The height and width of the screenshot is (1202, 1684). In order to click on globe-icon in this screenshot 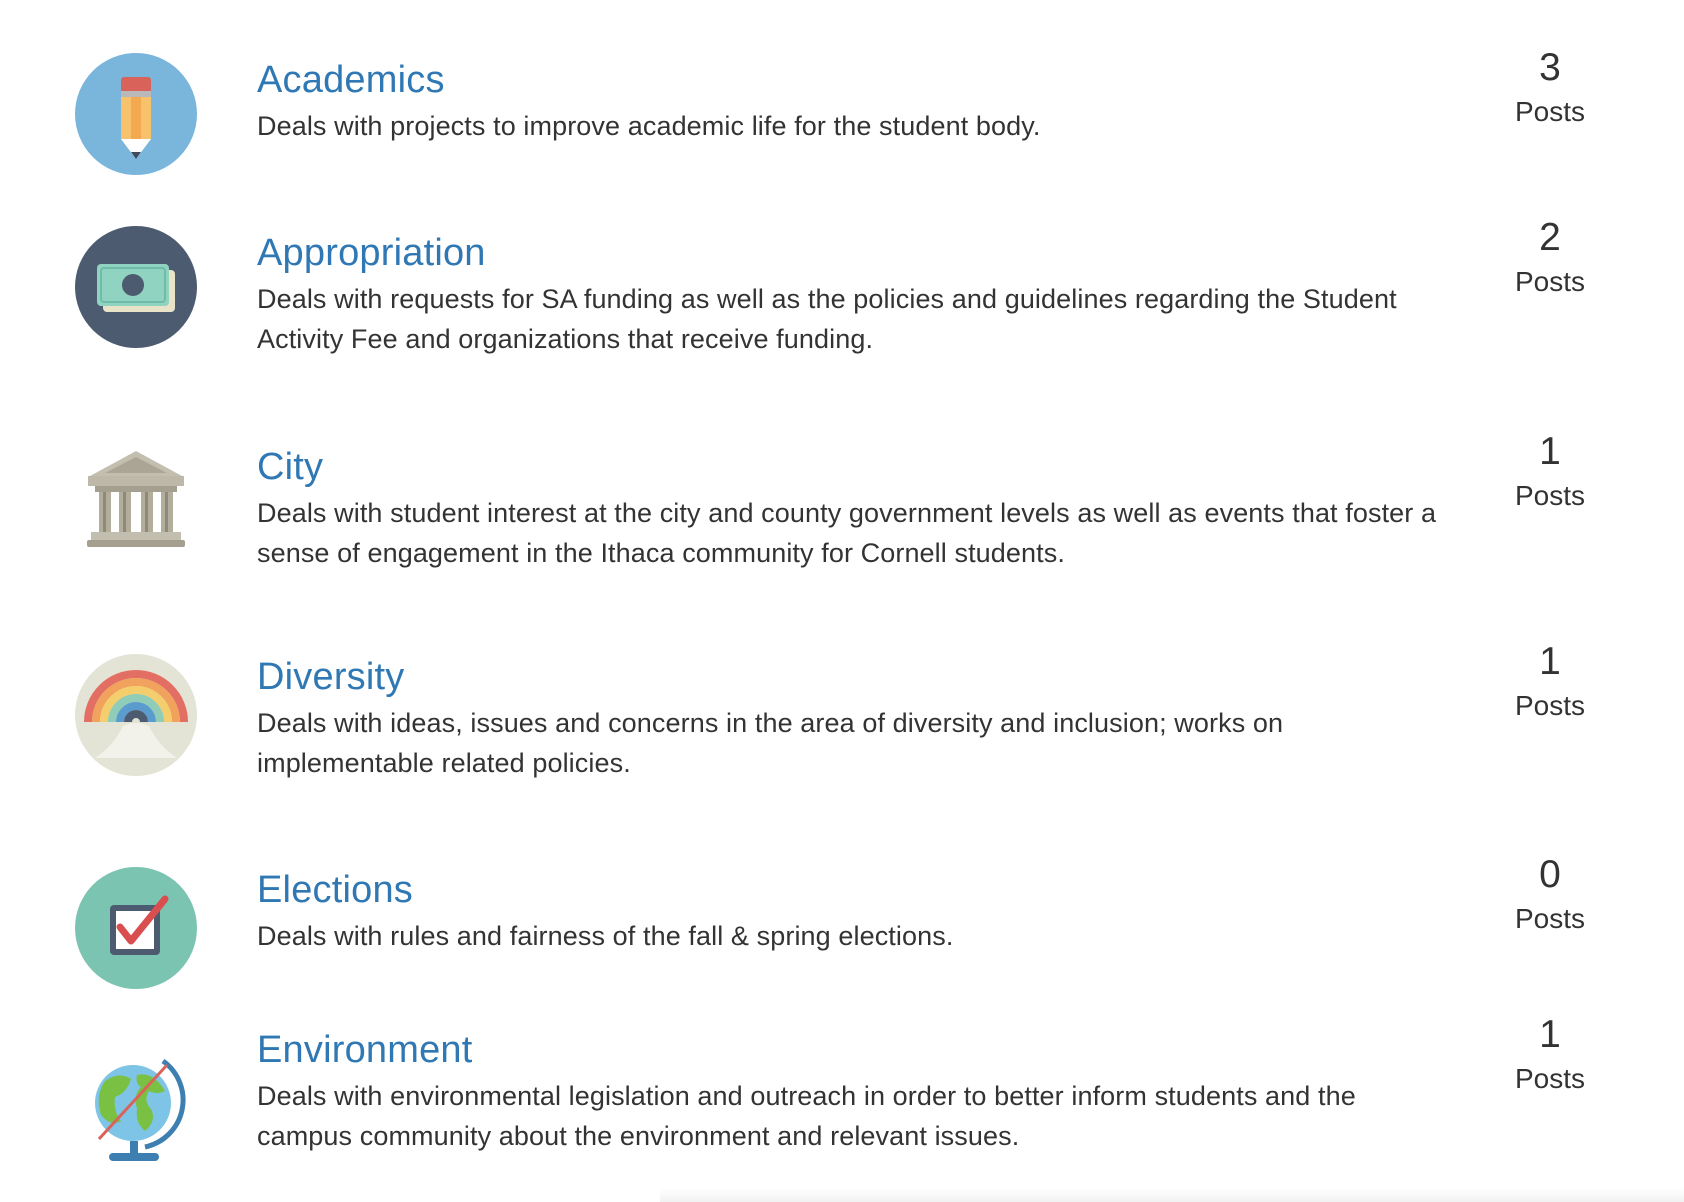, I will do `click(136, 1112)`.